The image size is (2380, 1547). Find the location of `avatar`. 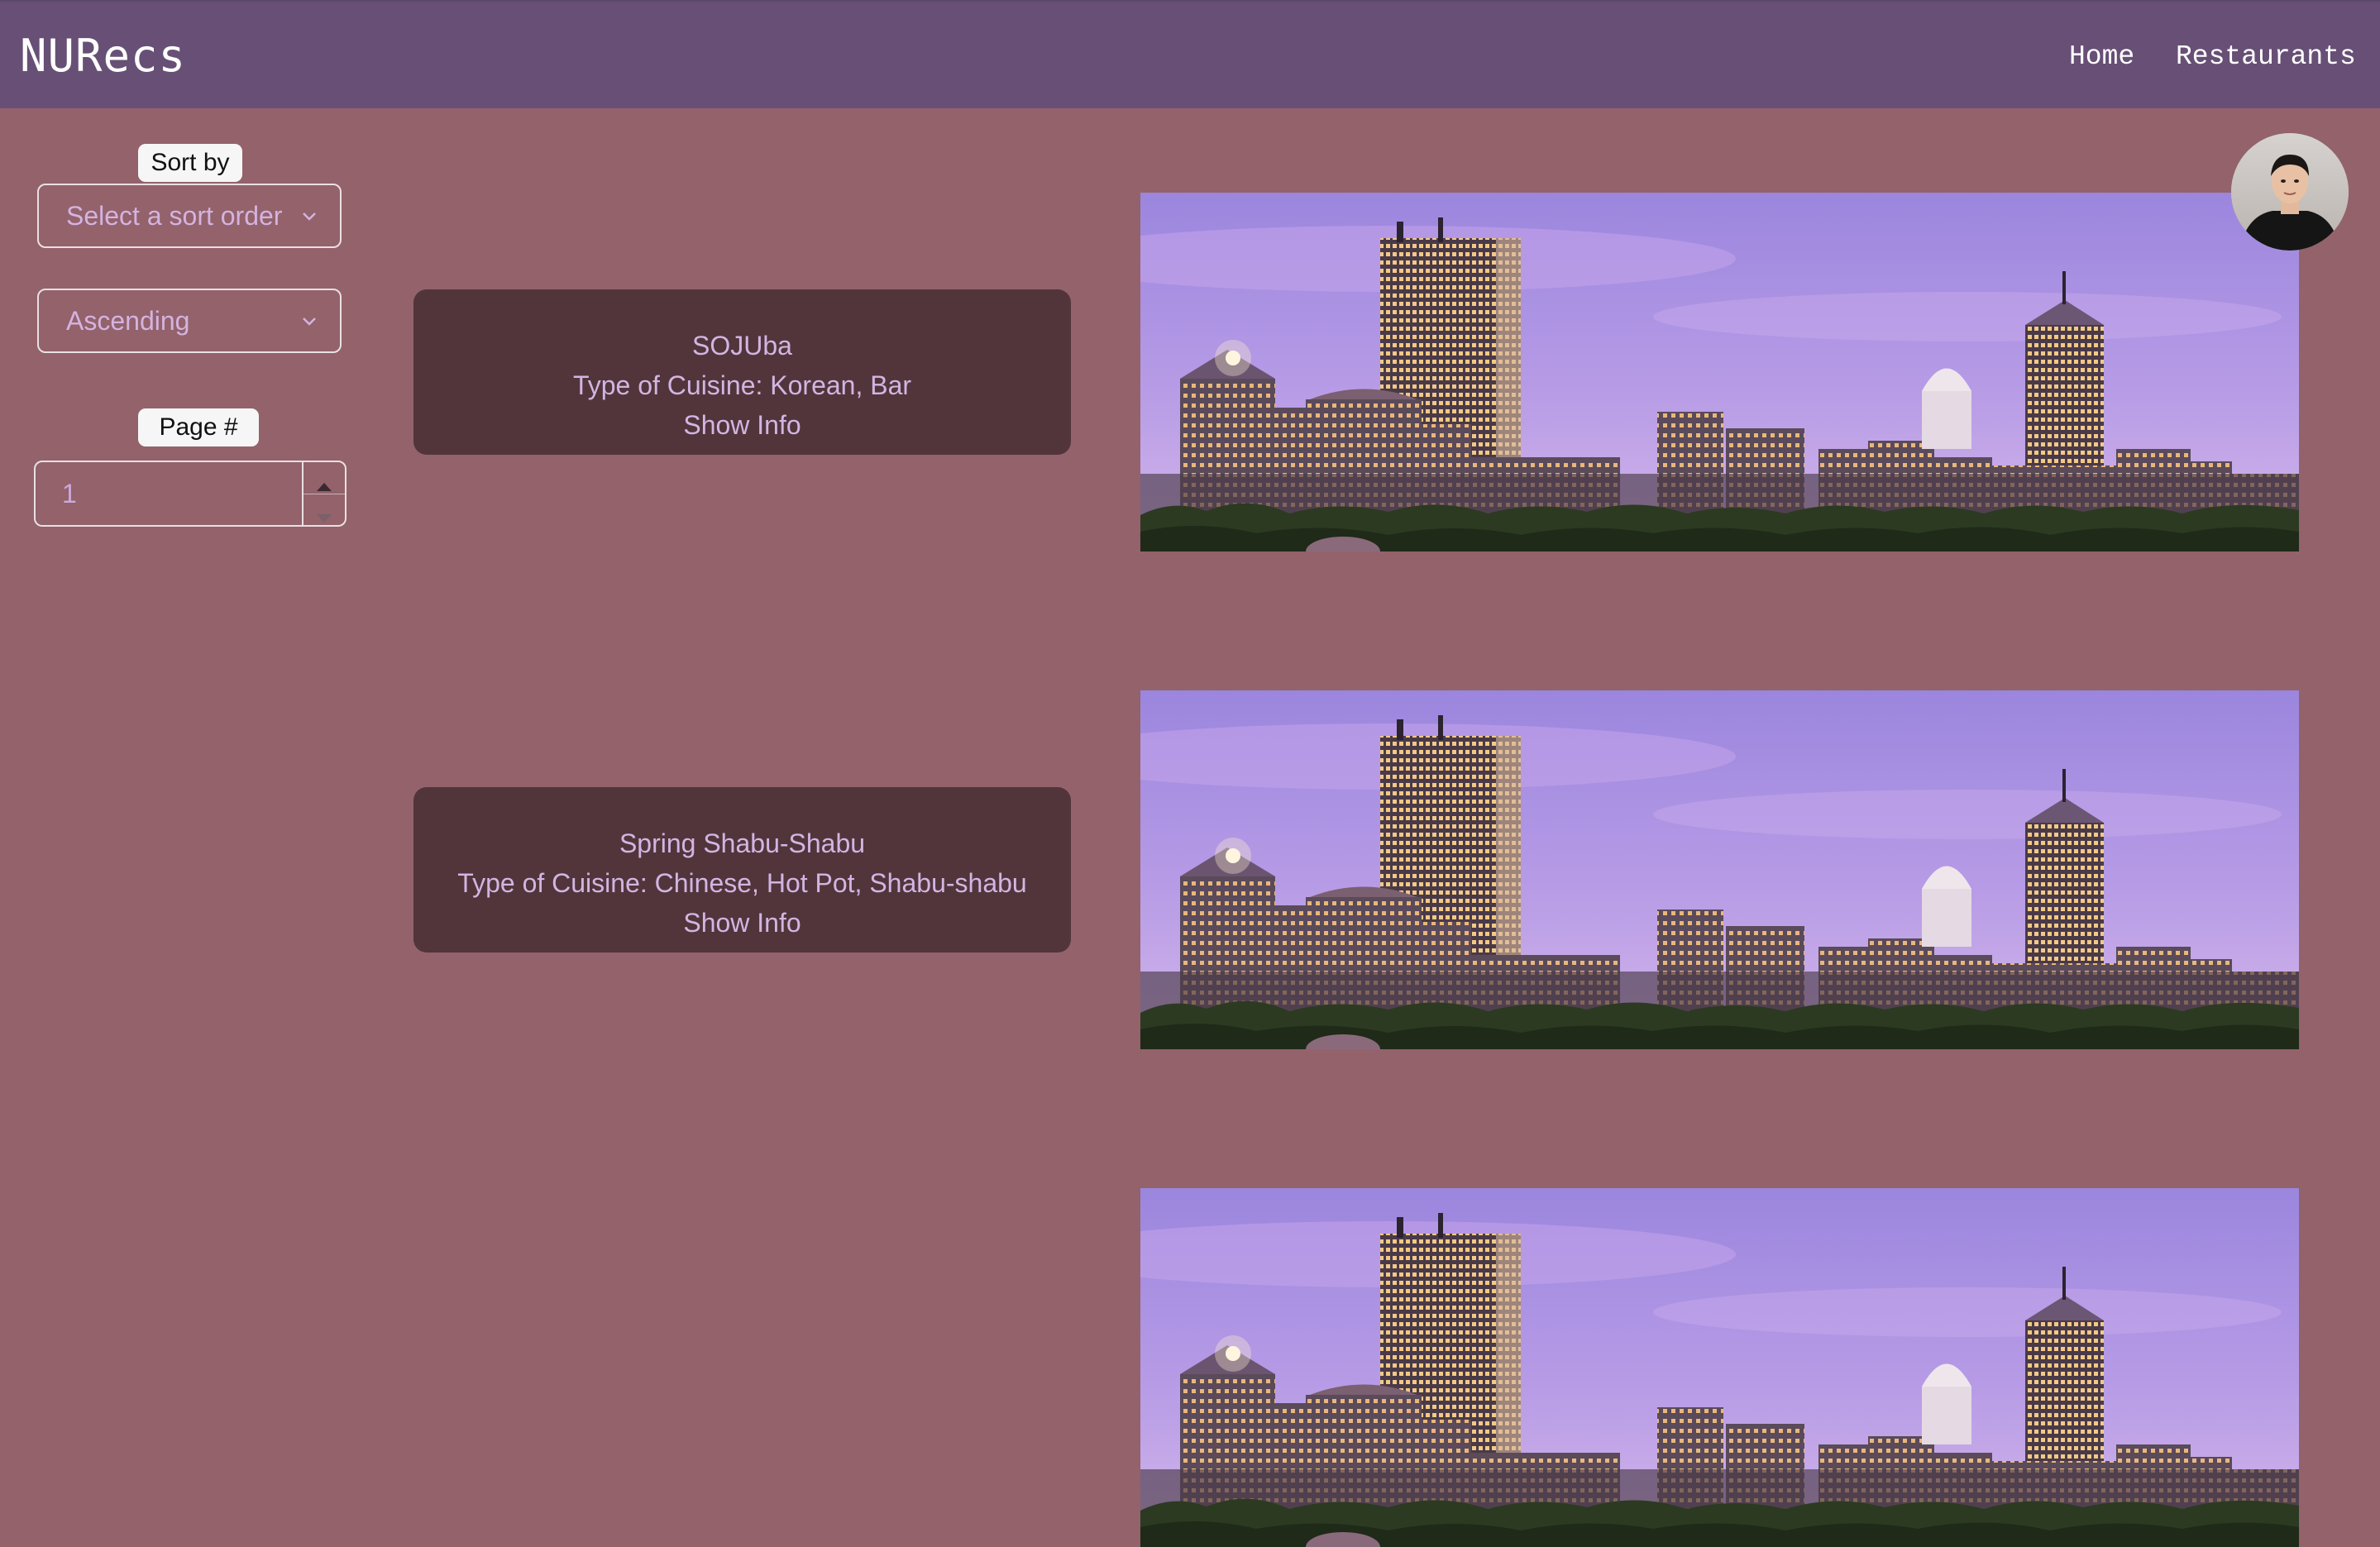

avatar is located at coordinates (2290, 192).